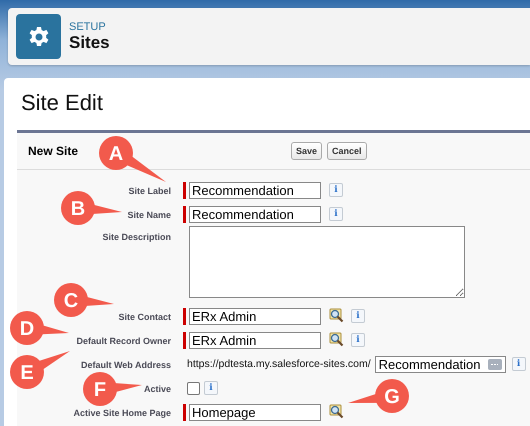 This screenshot has width=530, height=426. What do you see at coordinates (279, 364) in the screenshot?
I see `url-prefix: https://pdtesta.my.salesforce-sites.com/` at bounding box center [279, 364].